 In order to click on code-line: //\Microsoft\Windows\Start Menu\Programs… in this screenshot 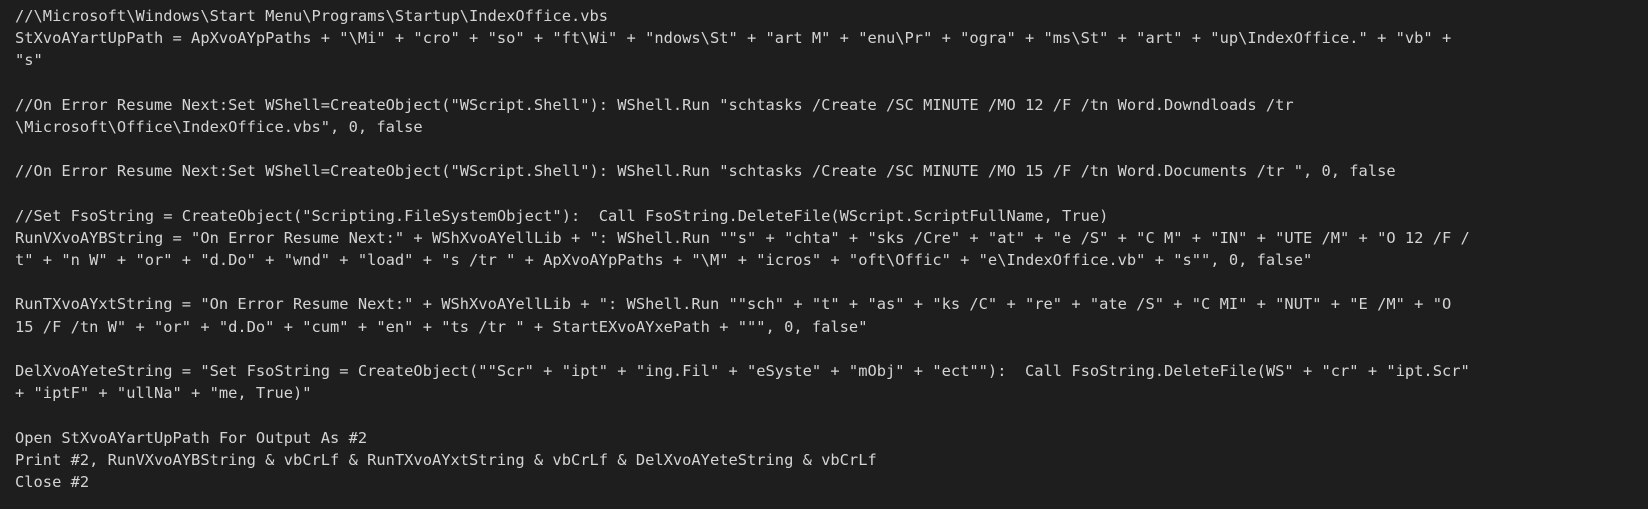, I will do `click(312, 16)`.